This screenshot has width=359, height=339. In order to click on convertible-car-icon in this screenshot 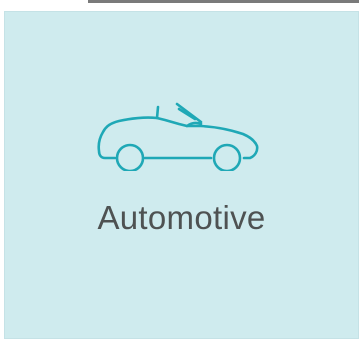, I will do `click(179, 133)`.